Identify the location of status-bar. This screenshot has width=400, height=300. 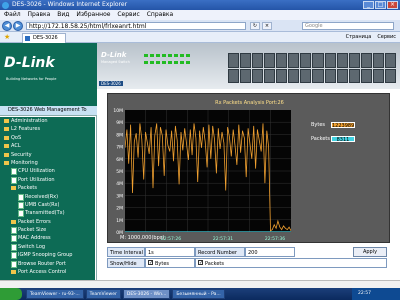
(200, 284).